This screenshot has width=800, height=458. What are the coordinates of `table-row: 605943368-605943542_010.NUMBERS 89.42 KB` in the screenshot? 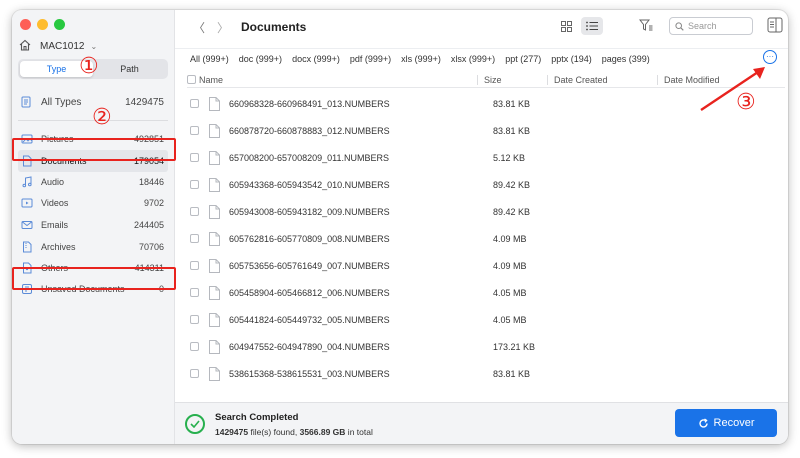 It's located at (486, 184).